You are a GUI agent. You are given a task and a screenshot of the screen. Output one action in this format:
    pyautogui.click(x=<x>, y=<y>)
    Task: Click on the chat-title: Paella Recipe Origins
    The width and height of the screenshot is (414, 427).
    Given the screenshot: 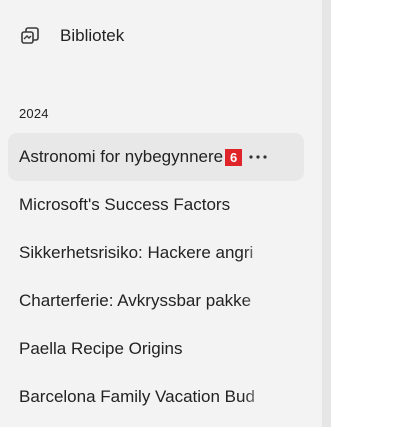 What is the action you would take?
    pyautogui.click(x=101, y=348)
    